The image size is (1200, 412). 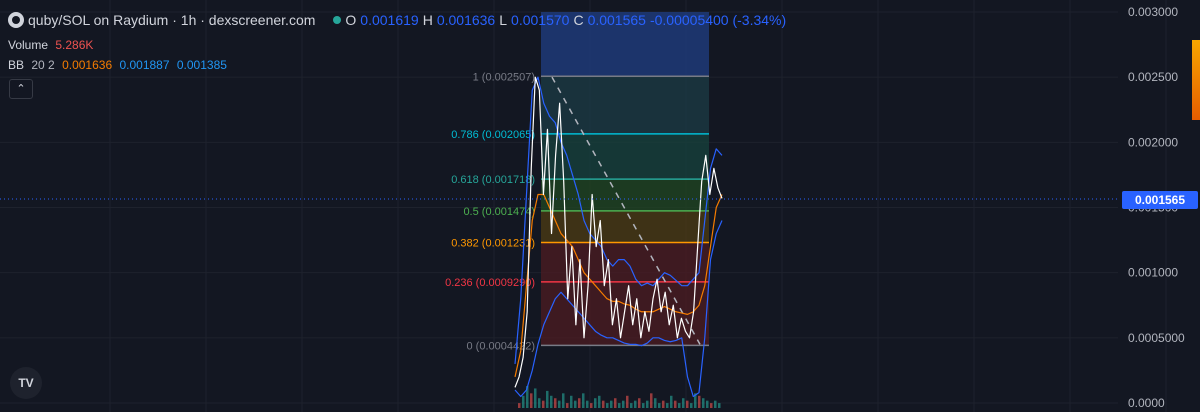 I want to click on ohlc-close-key: C, so click(x=578, y=20).